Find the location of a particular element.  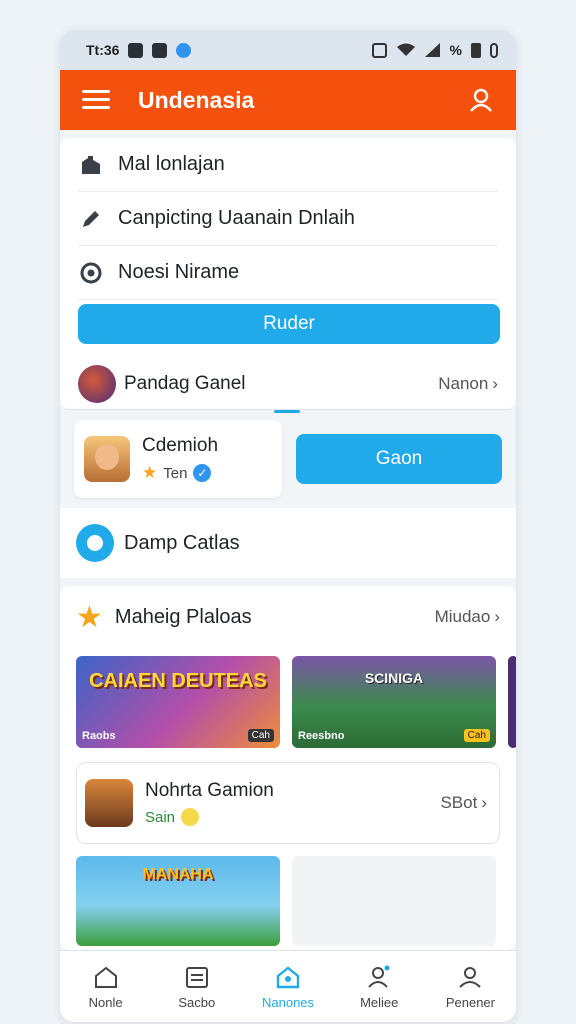

list-more-label: SBot is located at coordinates (459, 802).